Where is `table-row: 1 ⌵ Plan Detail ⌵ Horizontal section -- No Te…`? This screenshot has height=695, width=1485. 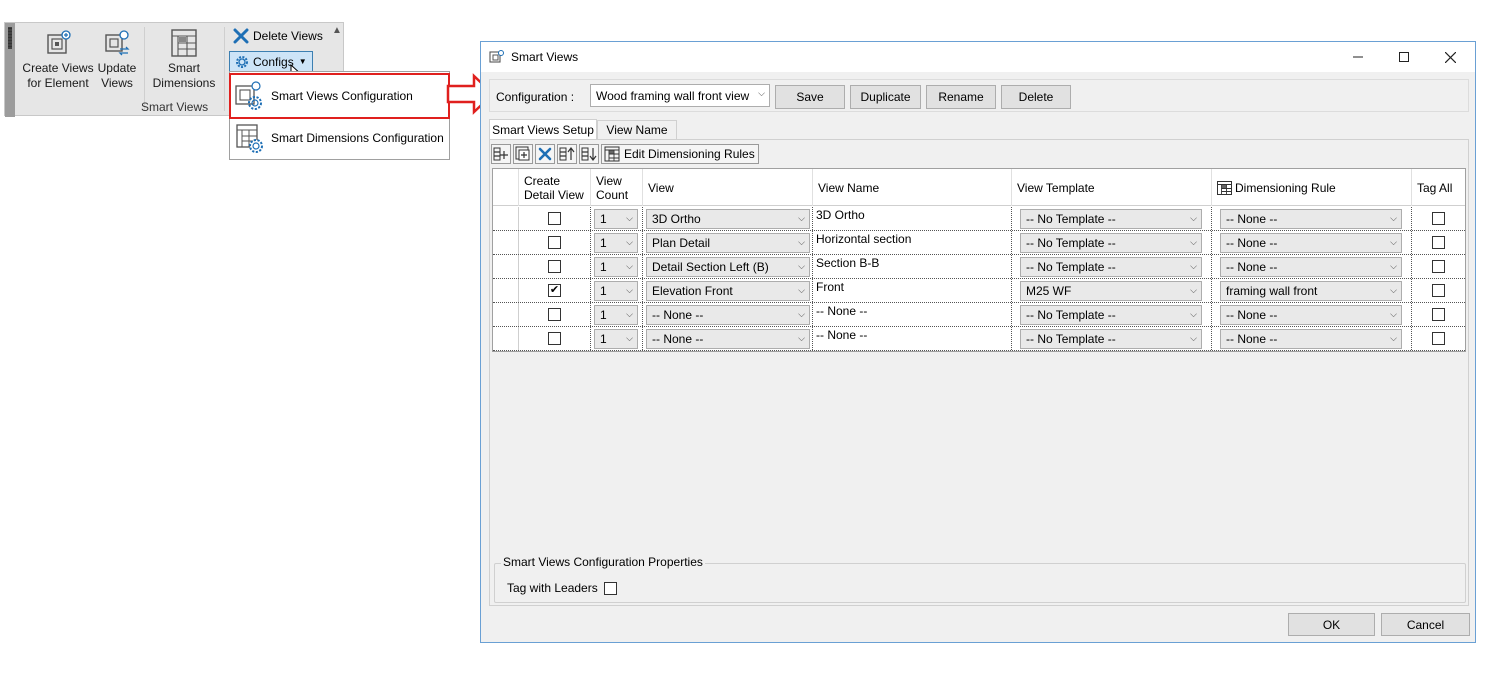
table-row: 1 ⌵ Plan Detail ⌵ Horizontal section -- No Te… is located at coordinates (979, 243).